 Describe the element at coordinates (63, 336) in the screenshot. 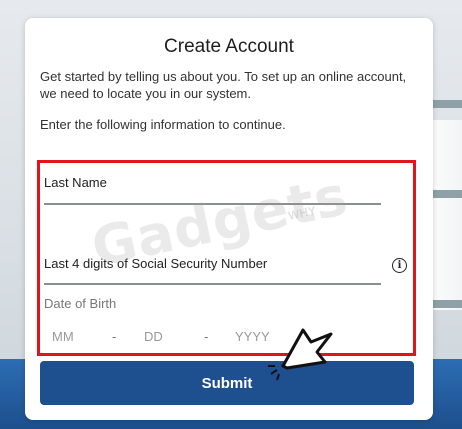

I see `dob-month-input: MM` at that location.